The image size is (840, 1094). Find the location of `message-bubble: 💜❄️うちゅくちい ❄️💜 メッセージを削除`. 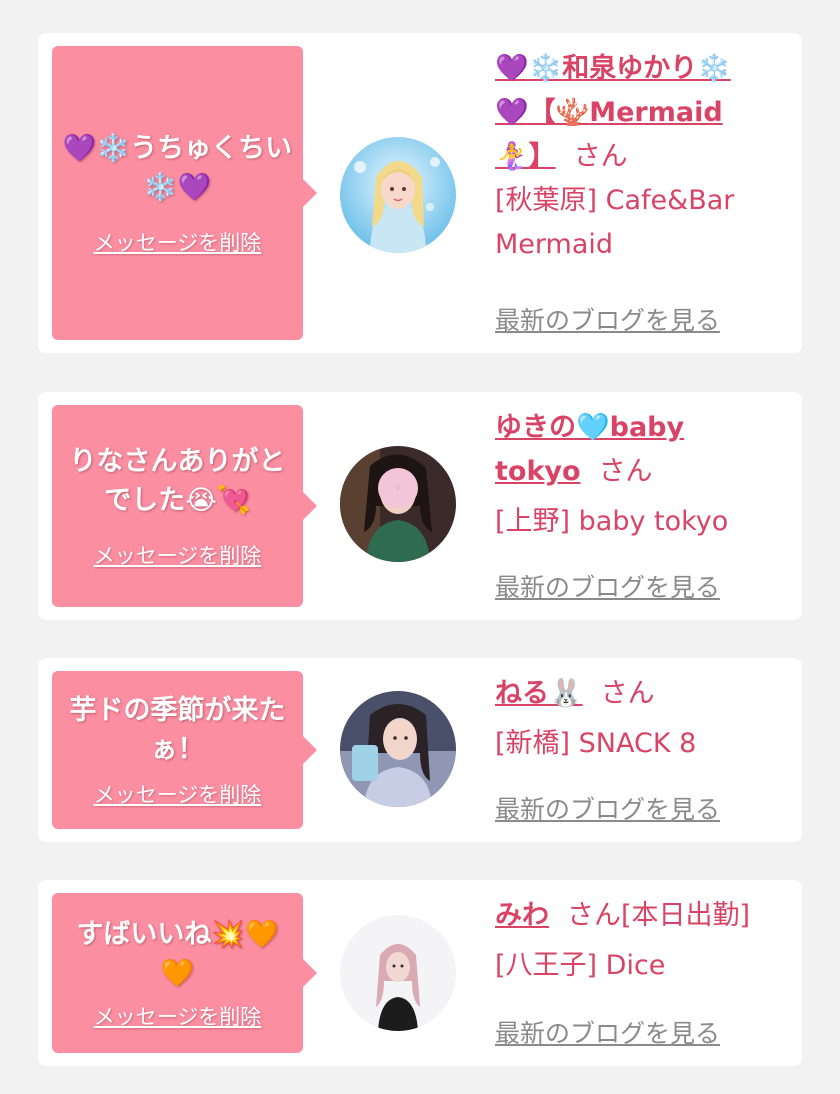

message-bubble: 💜❄️うちゅくちい ❄️💜 メッセージを削除 is located at coordinates (184, 193).